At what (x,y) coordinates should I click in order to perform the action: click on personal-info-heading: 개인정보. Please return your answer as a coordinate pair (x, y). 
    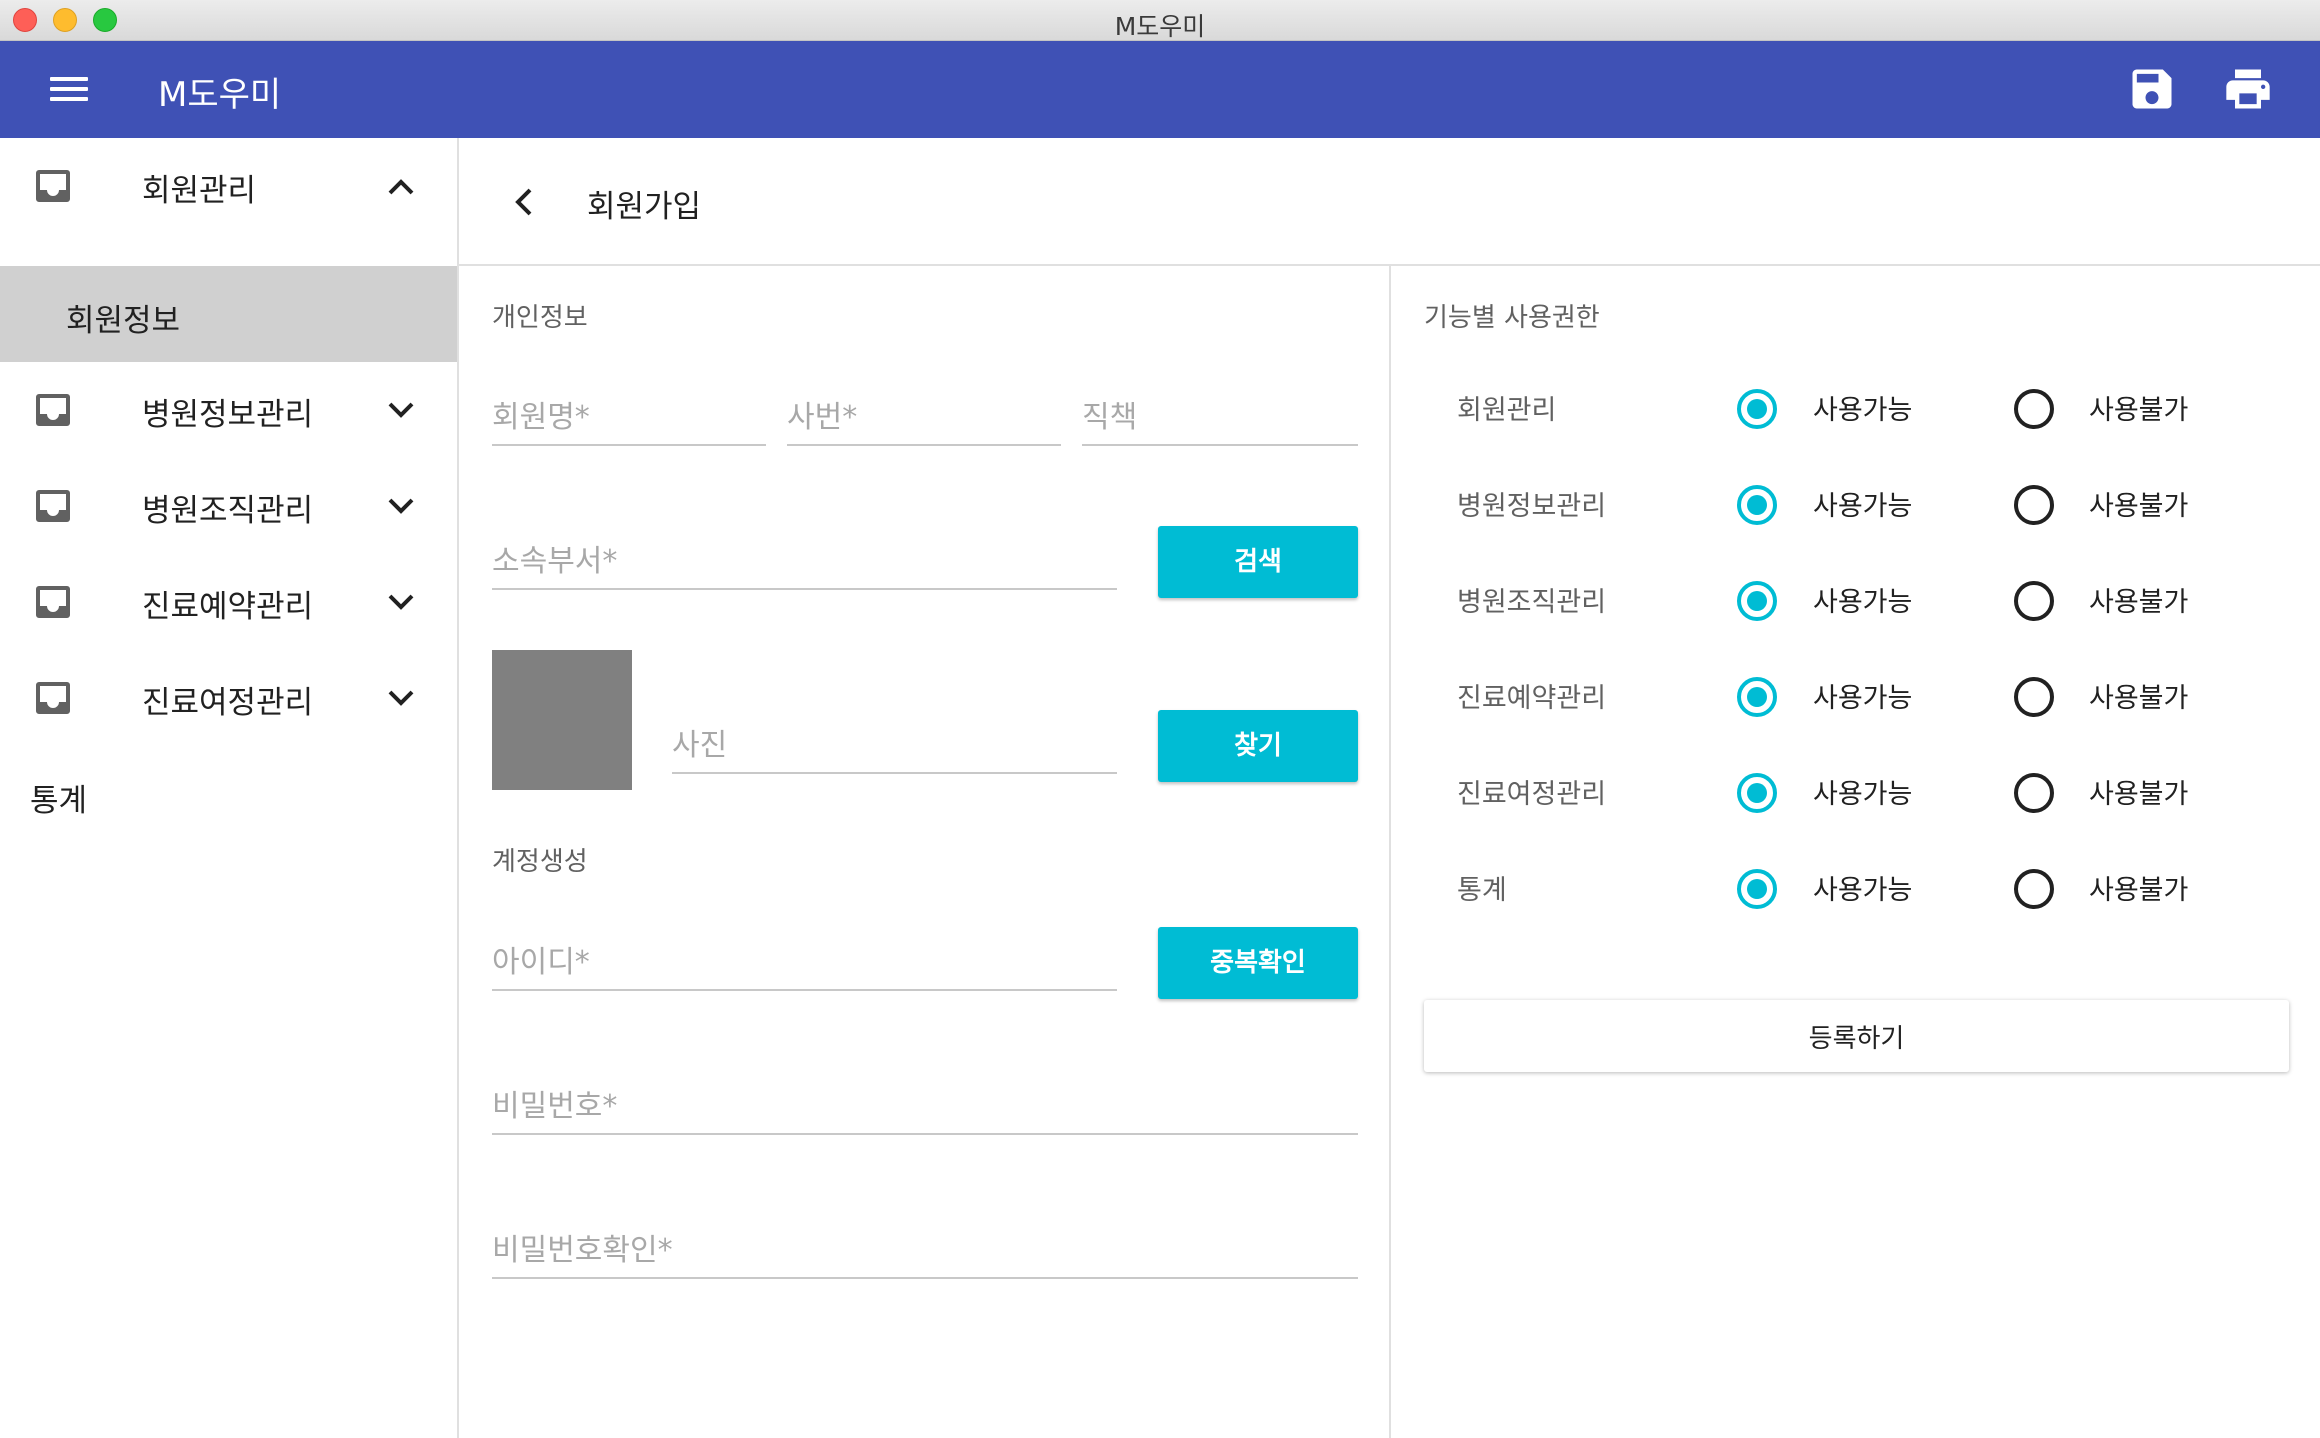
    Looking at the image, I should click on (540, 318).